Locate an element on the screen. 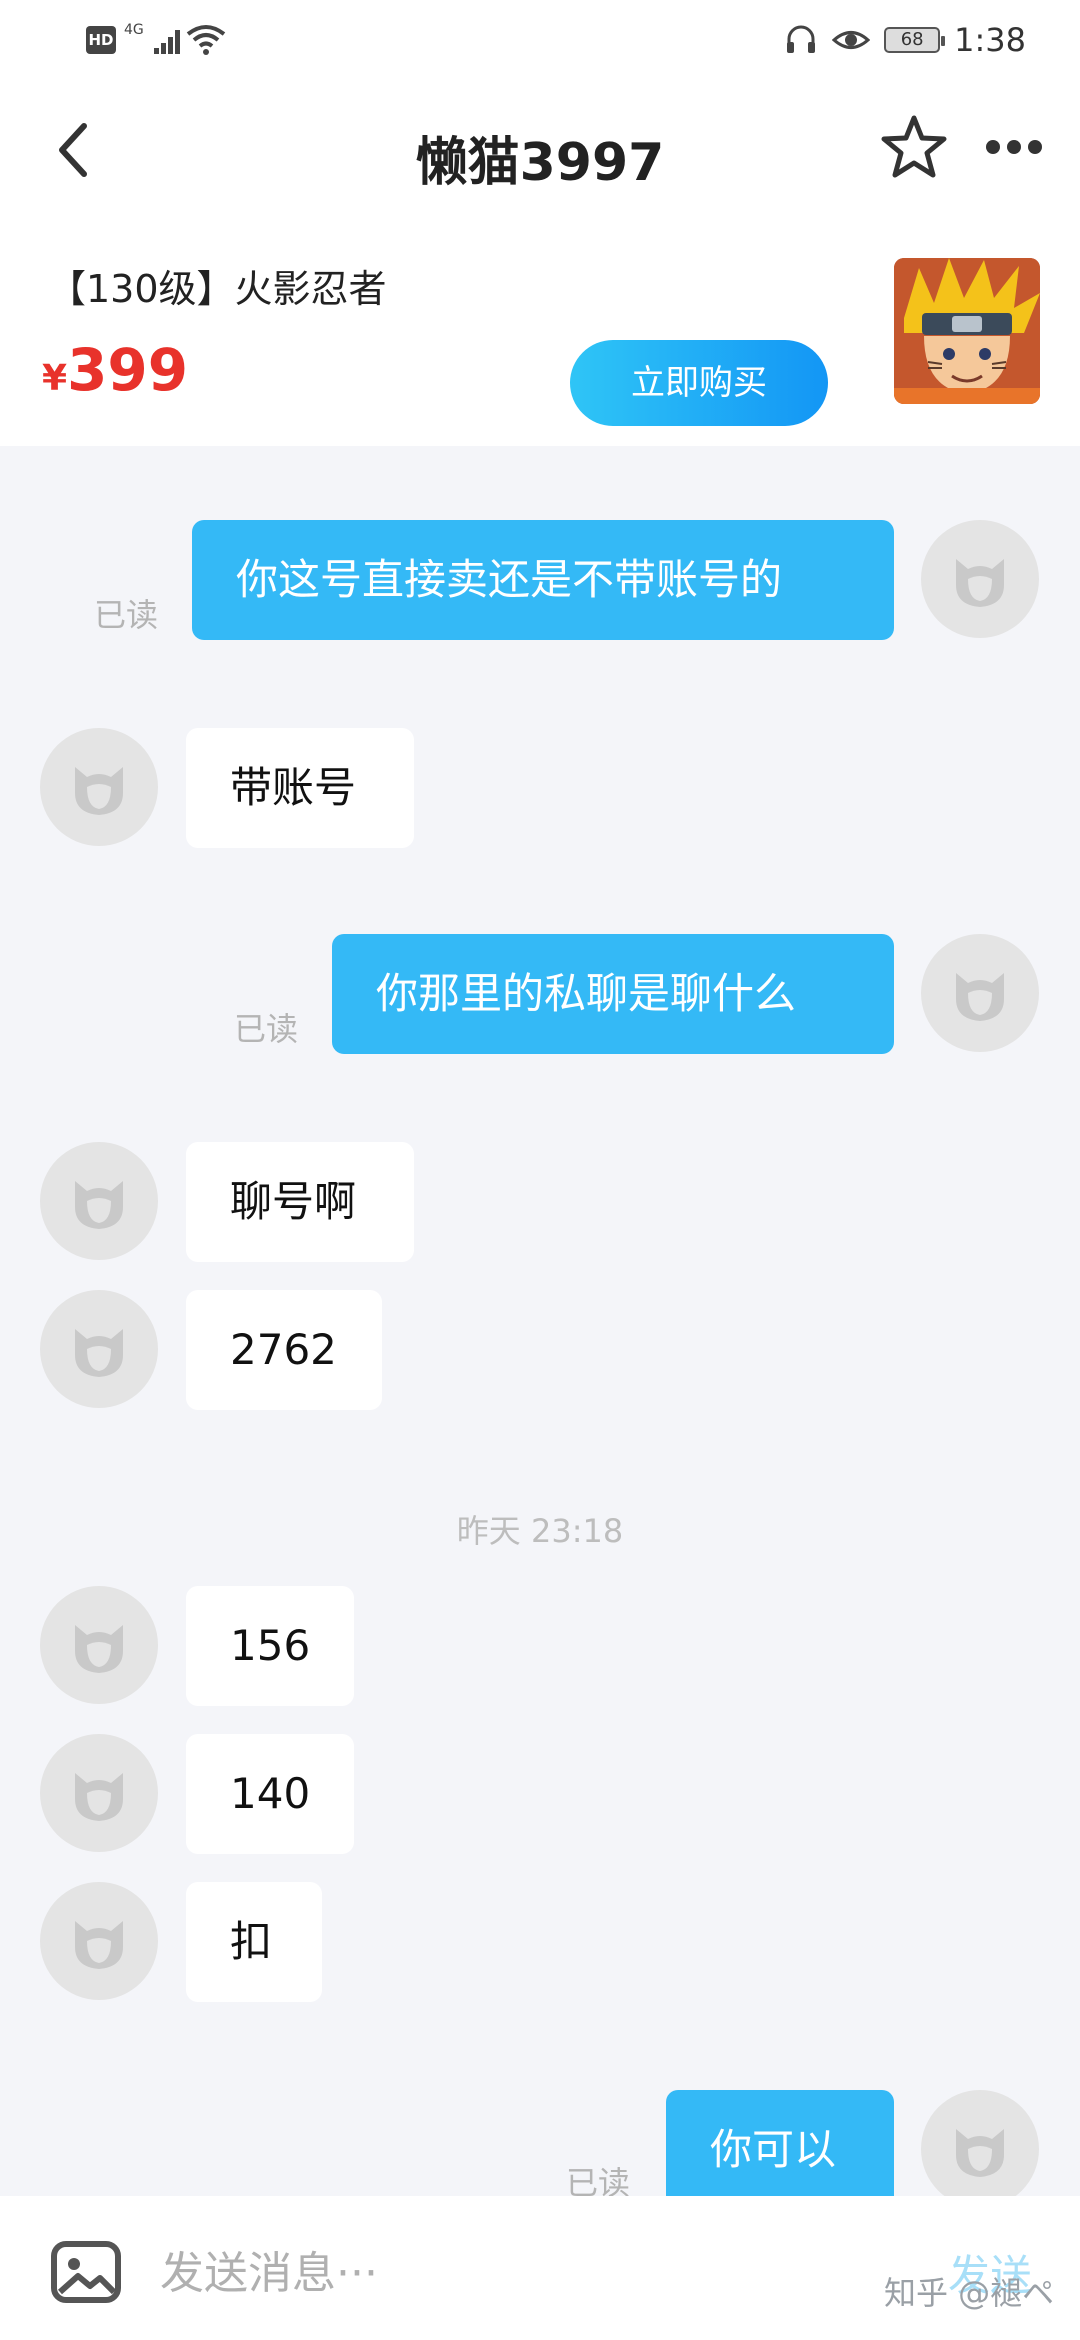 The height and width of the screenshot is (2340, 1080). message-bubble-outgoing: 你这号直接卖还是不带账号的 is located at coordinates (543, 580).